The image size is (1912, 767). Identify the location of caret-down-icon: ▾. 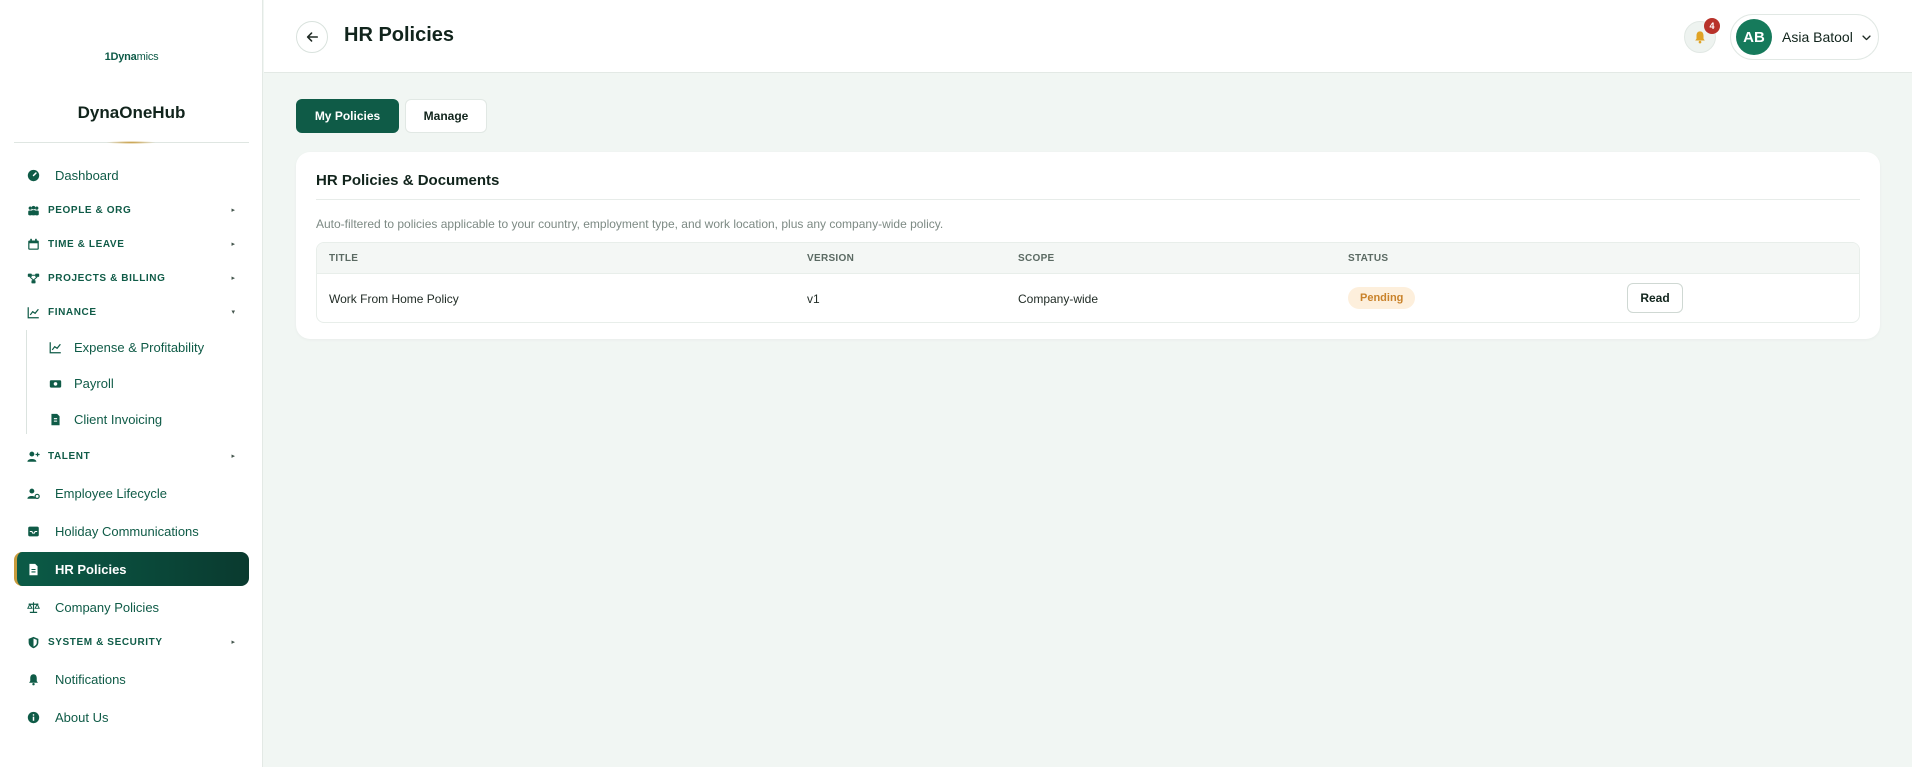
(233, 312).